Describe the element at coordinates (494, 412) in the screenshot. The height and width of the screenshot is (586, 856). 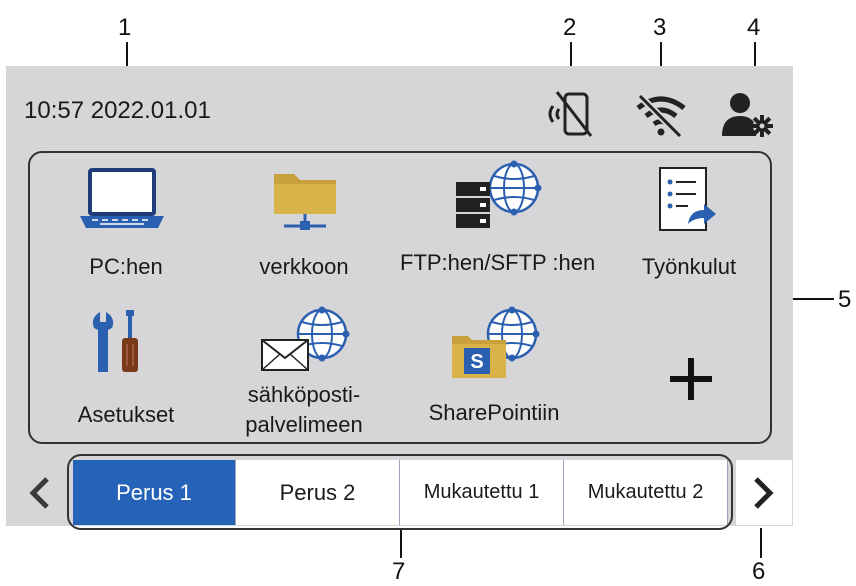
I see `tile-label: SharePointiin` at that location.